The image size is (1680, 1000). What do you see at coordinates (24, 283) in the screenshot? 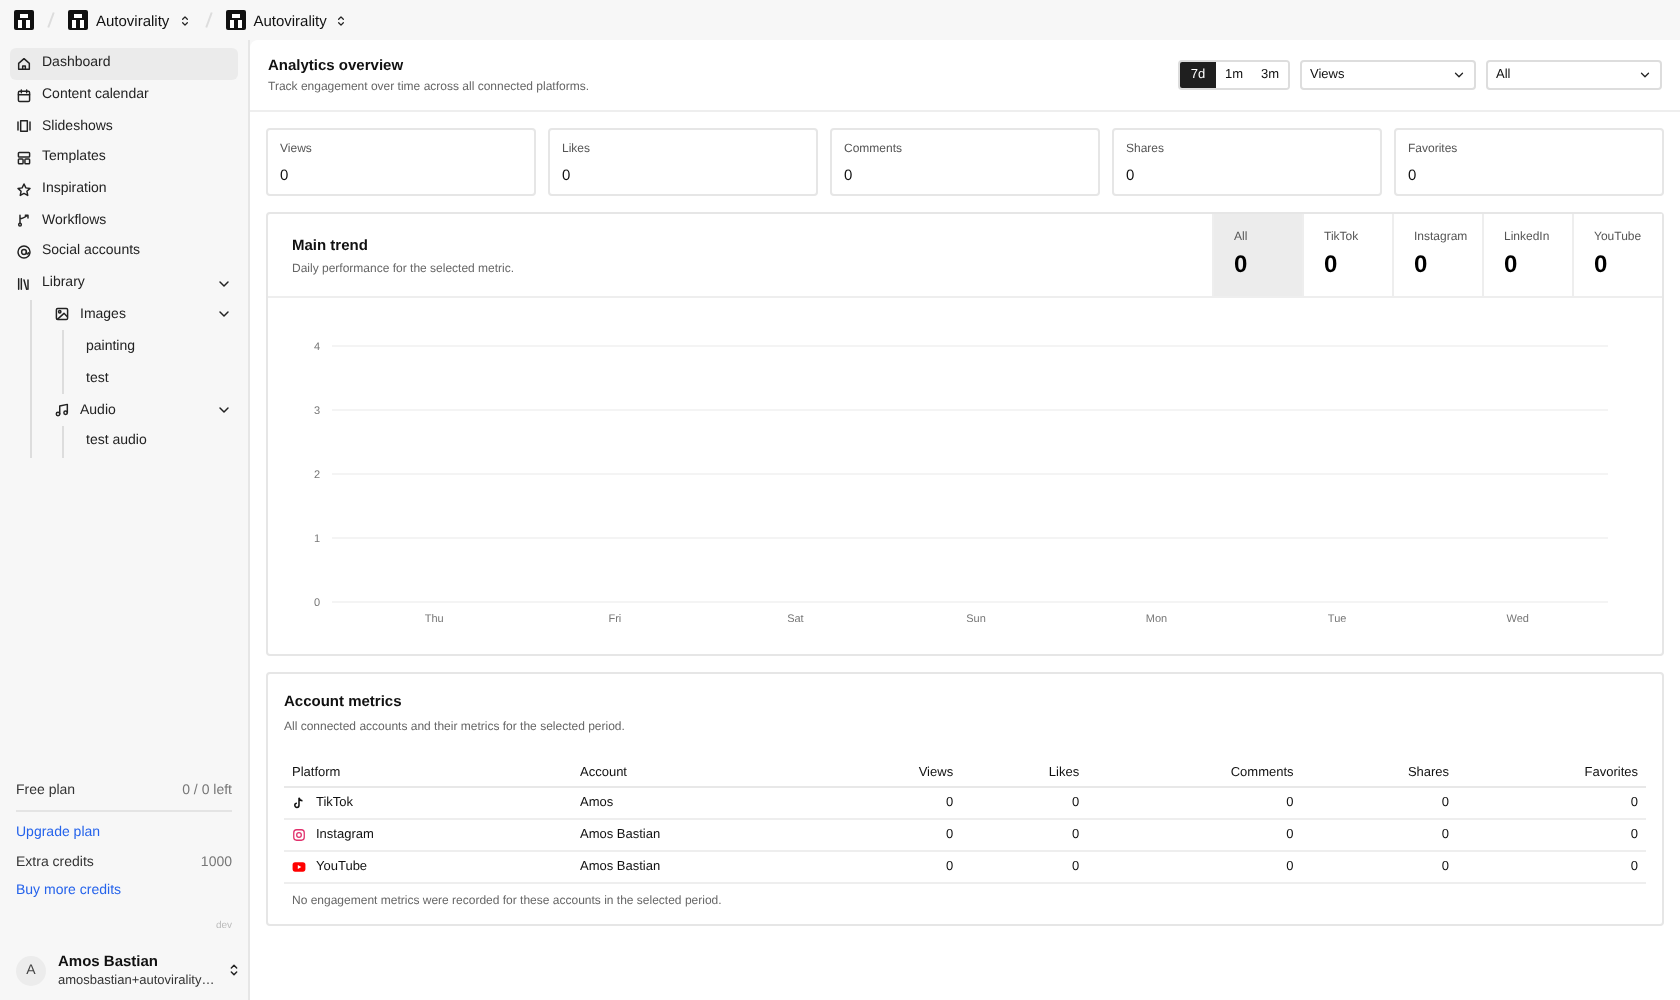
I see `library-icon` at bounding box center [24, 283].